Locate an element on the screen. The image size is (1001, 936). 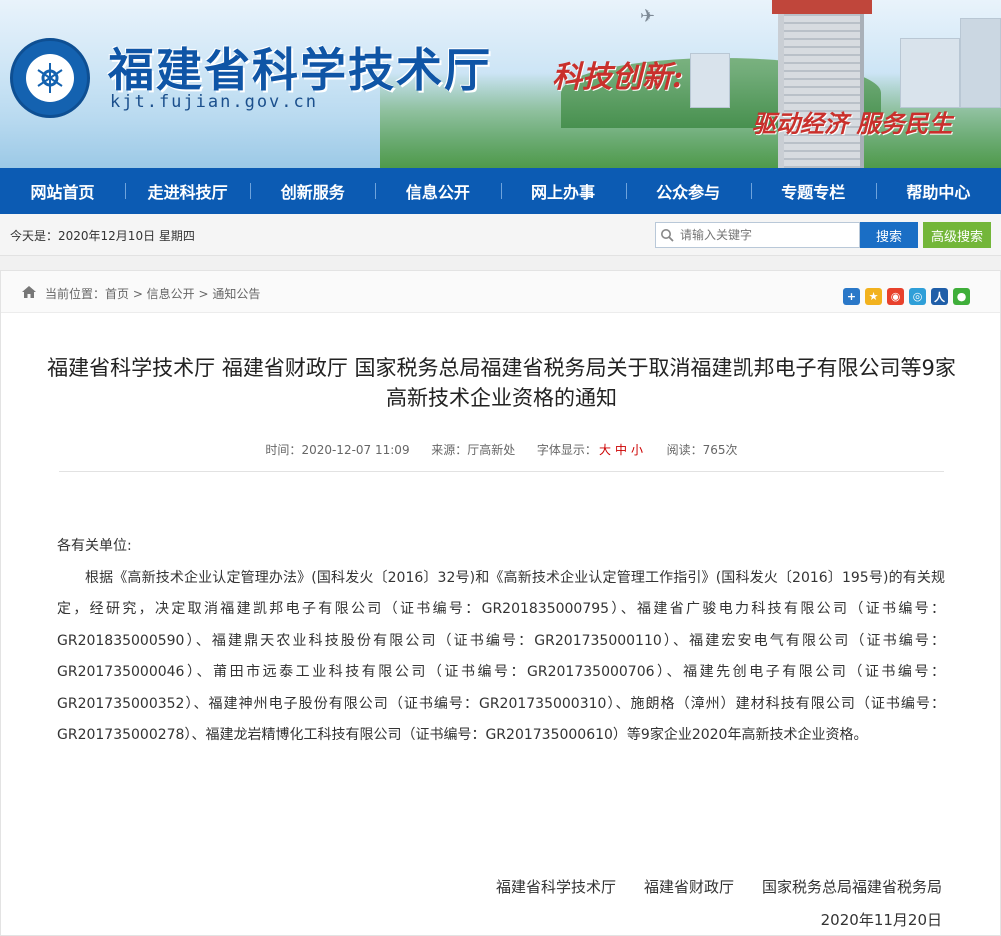
info-bar: 今天是：2020年12月10日 星期四 搜索 高级搜索 is located at coordinates (500, 235).